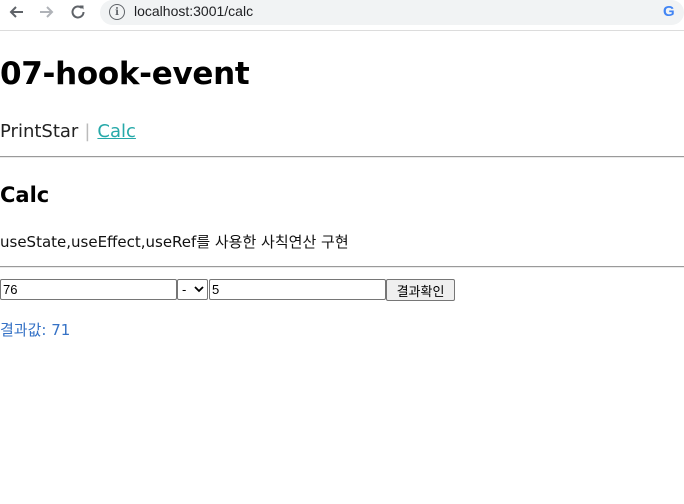 The image size is (684, 504). What do you see at coordinates (35, 330) in the screenshot?
I see `result-text: 결과값: 71` at bounding box center [35, 330].